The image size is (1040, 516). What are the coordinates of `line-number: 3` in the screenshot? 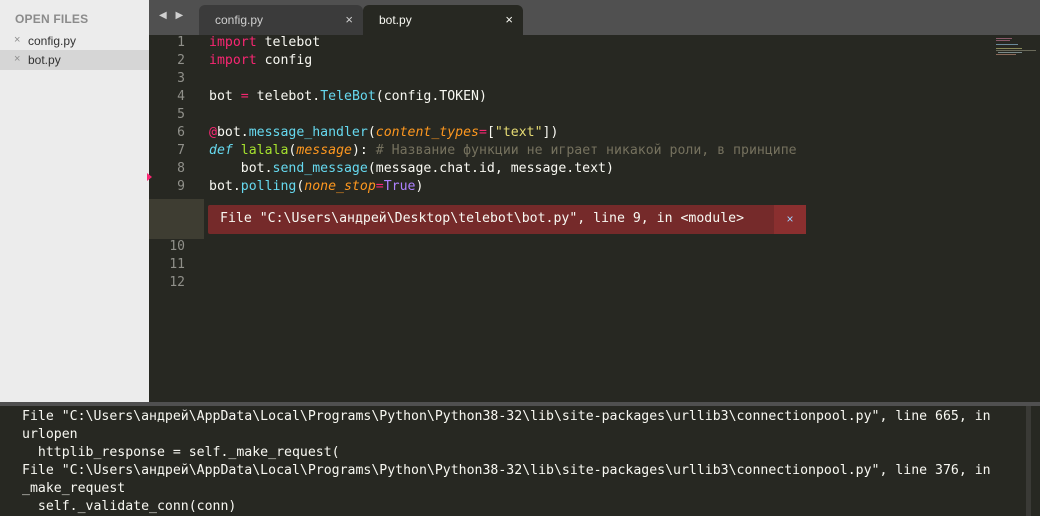 It's located at (181, 78).